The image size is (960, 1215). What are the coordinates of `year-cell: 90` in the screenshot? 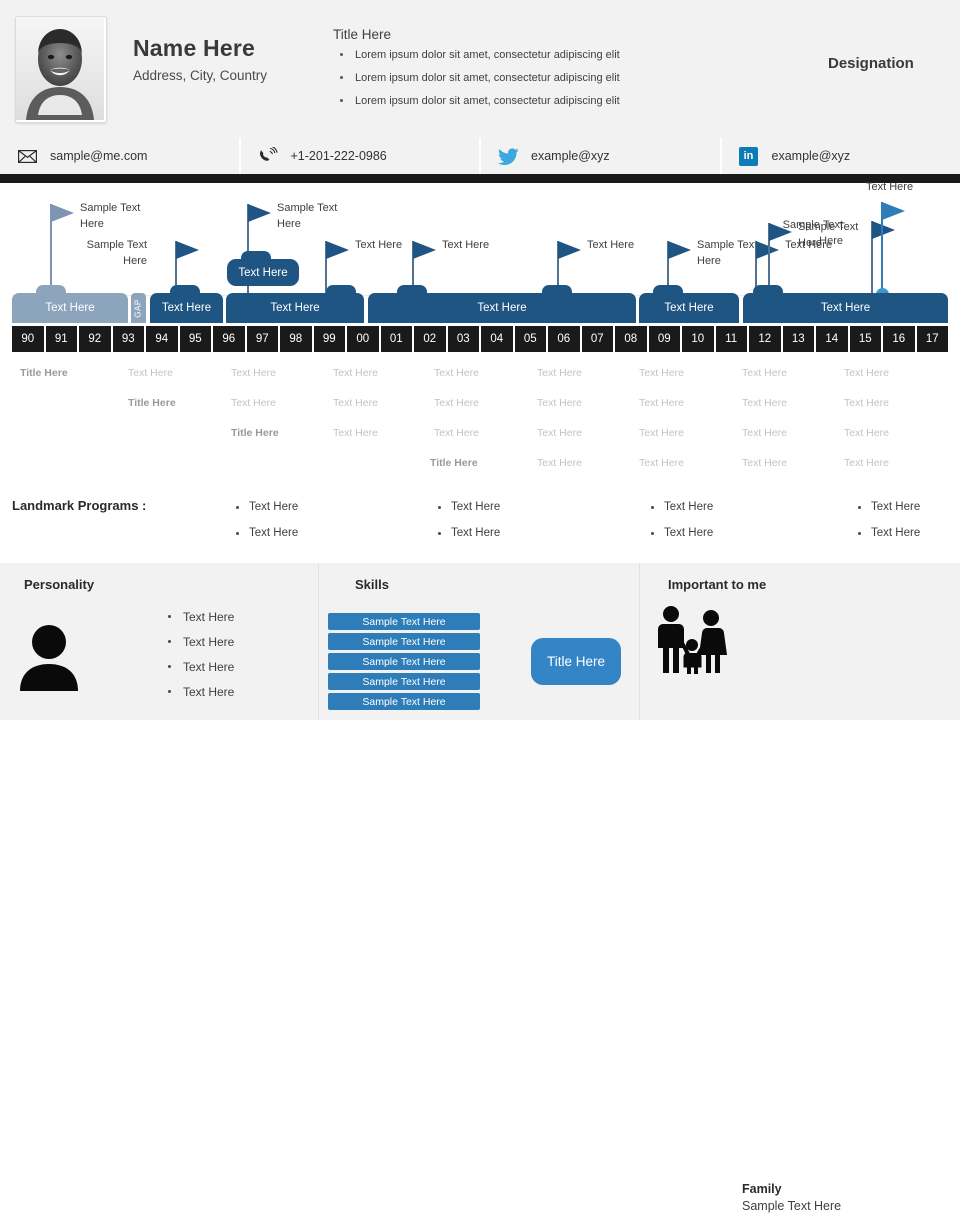 It's located at (29, 339).